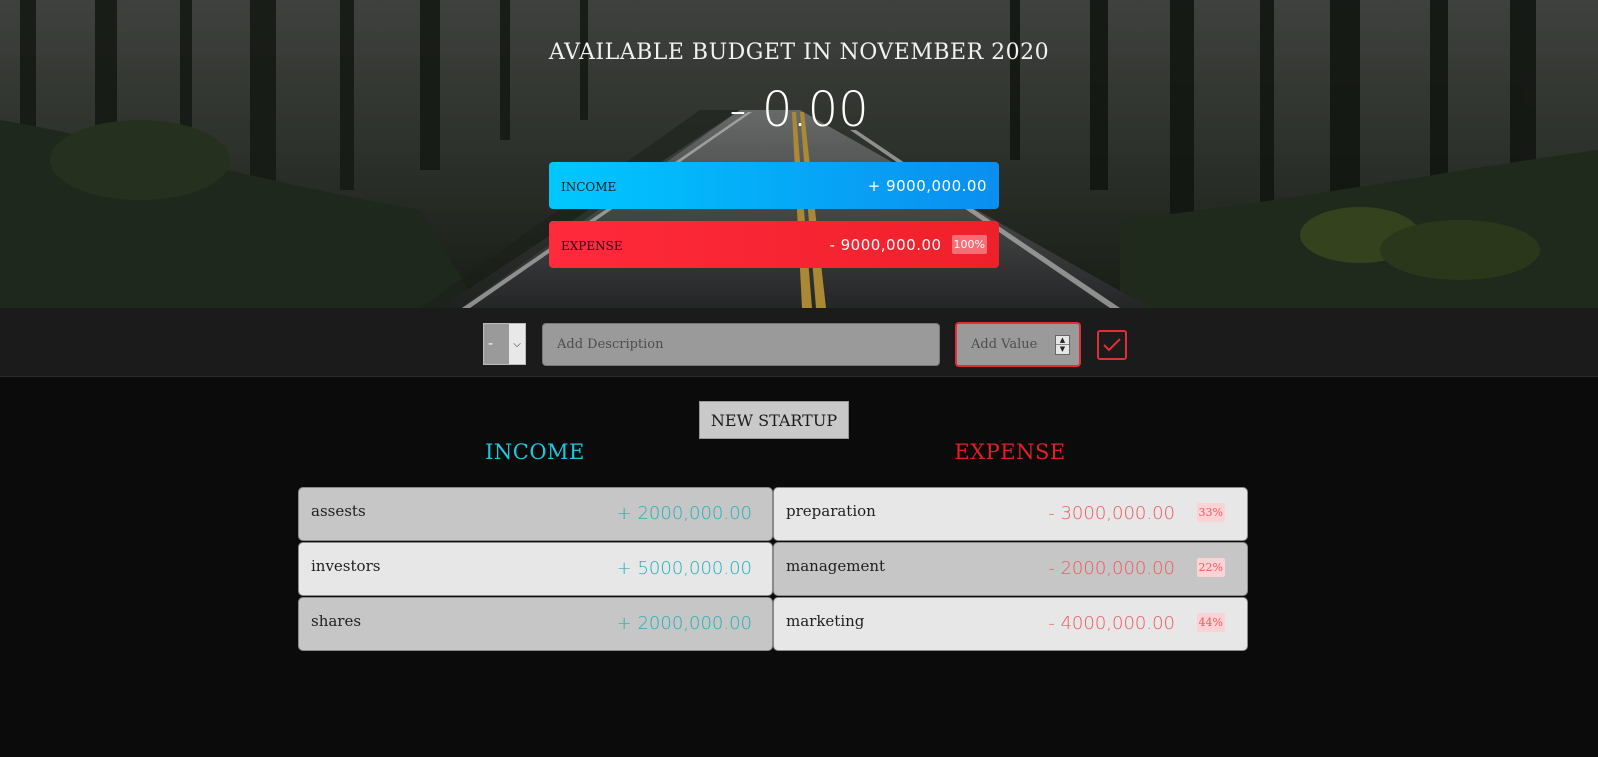 The width and height of the screenshot is (1598, 757). What do you see at coordinates (774, 185) in the screenshot?
I see `income-summary: INCOME + 9000,000.00` at bounding box center [774, 185].